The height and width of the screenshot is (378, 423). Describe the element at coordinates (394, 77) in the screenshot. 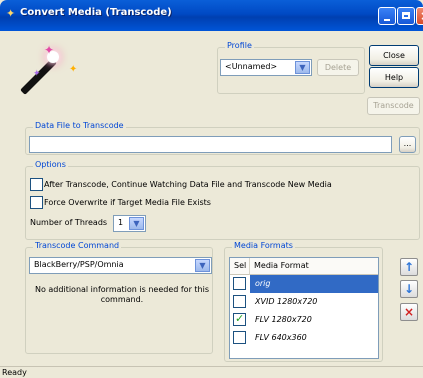

I see `help-button: Help` at that location.